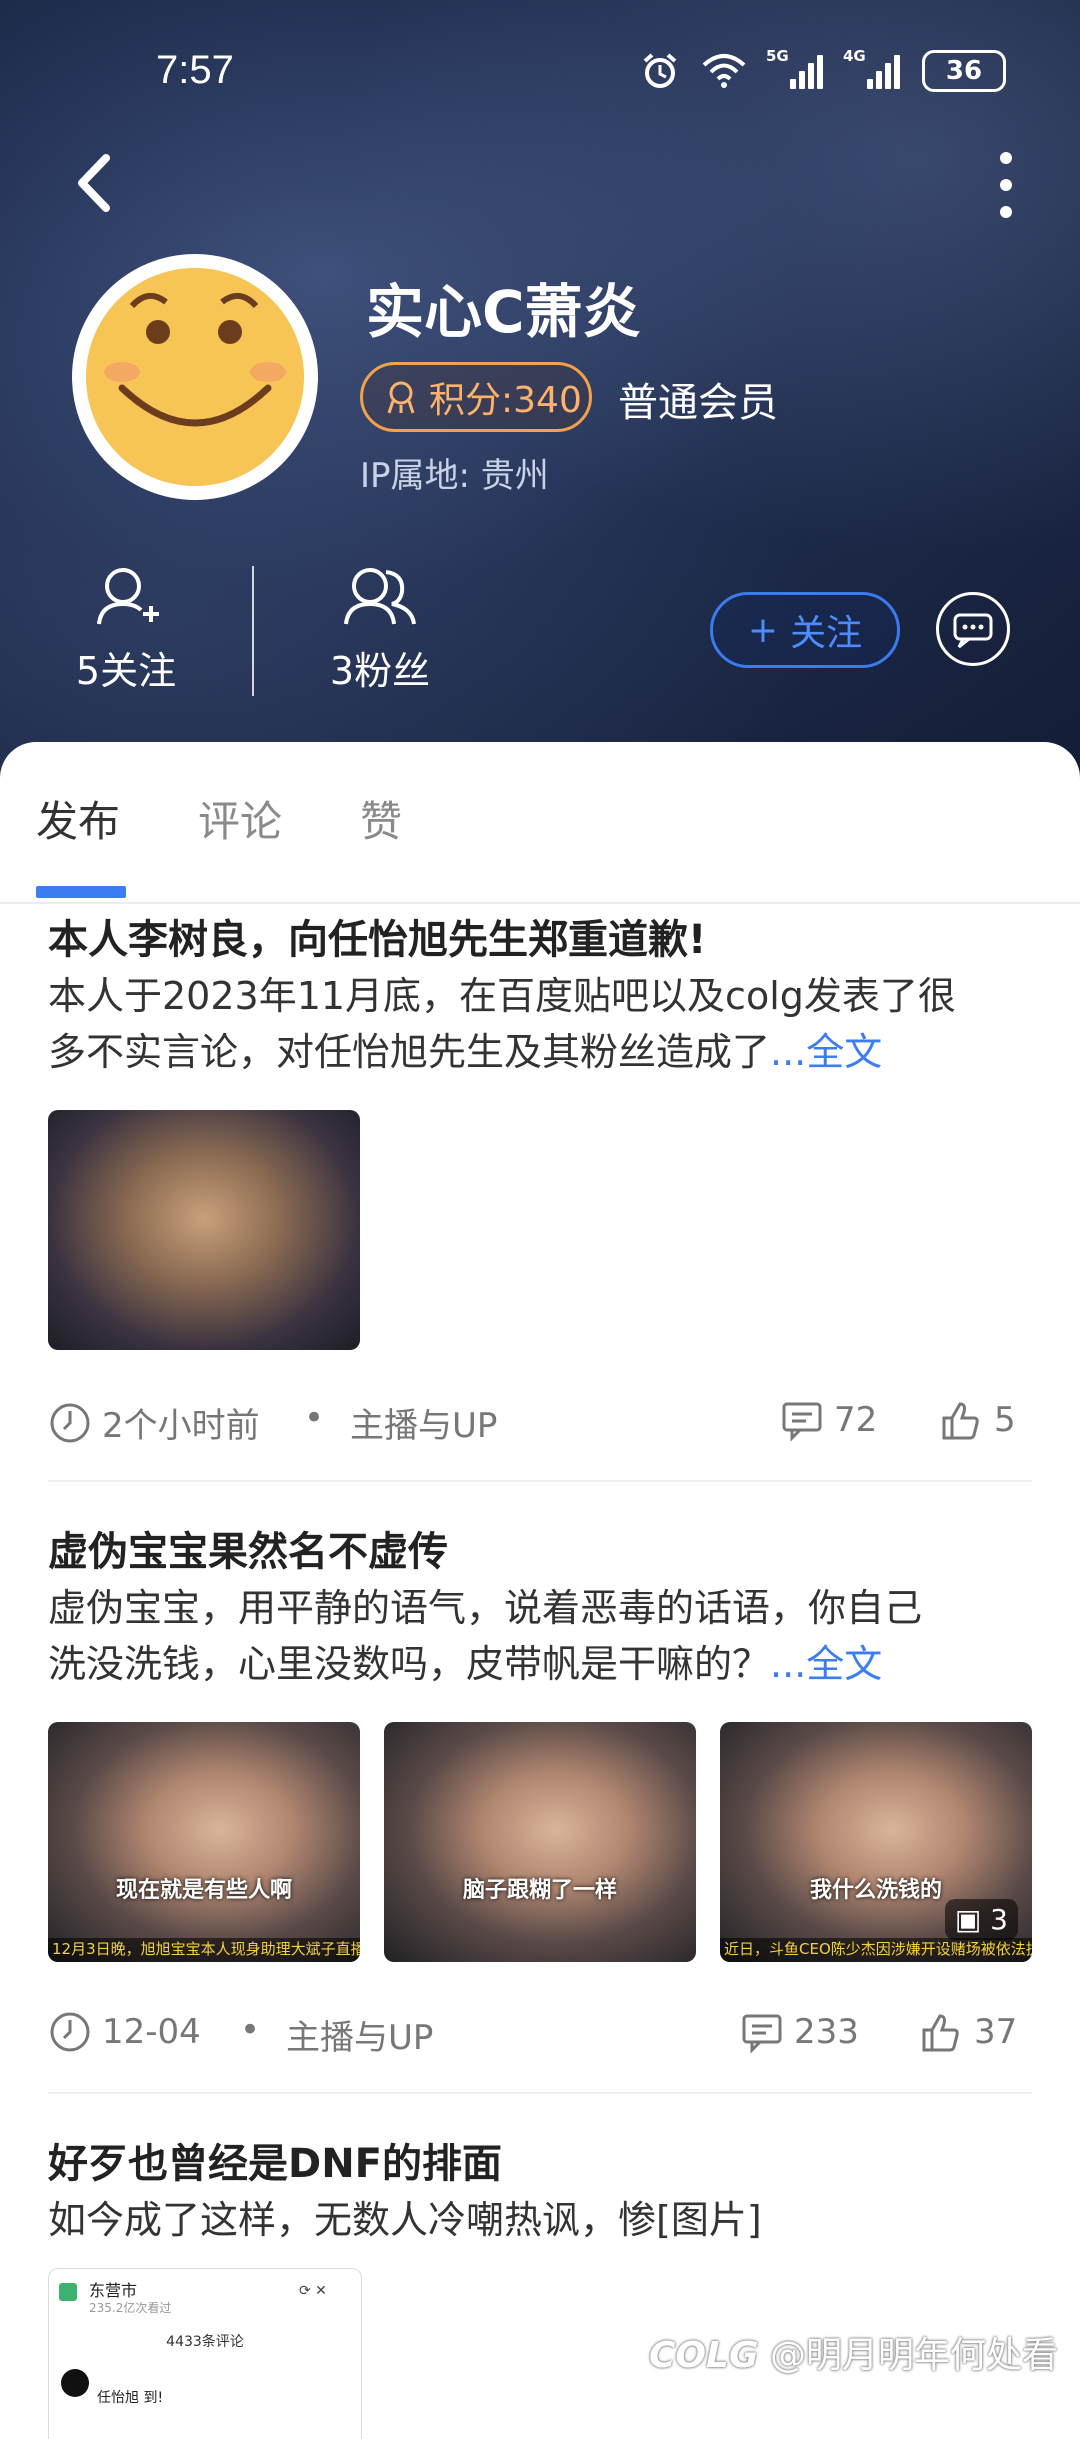 This screenshot has width=1080, height=2439. I want to click on tab-comments: 评论, so click(240, 818).